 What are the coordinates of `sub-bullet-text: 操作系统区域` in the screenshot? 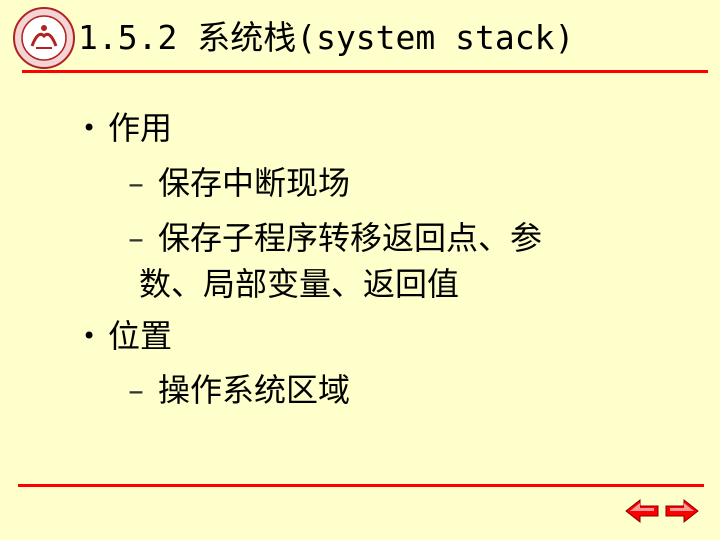 It's located at (254, 390).